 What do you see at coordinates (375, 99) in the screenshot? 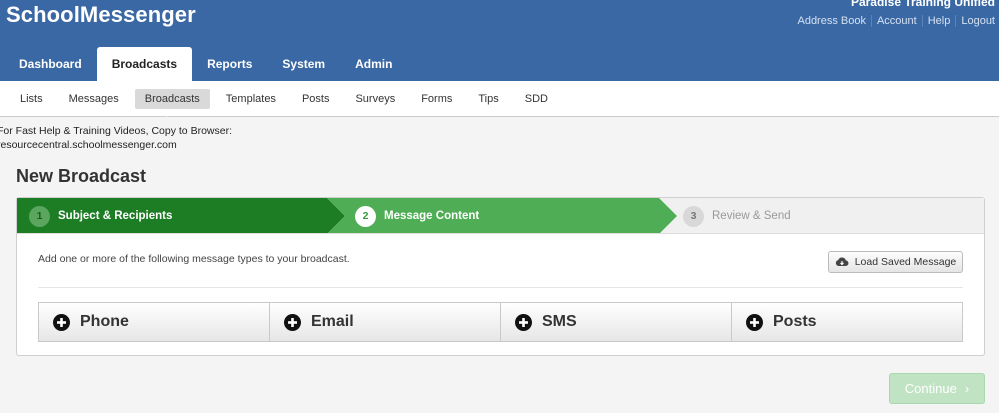
I see `subnav-surveys: Surveys` at bounding box center [375, 99].